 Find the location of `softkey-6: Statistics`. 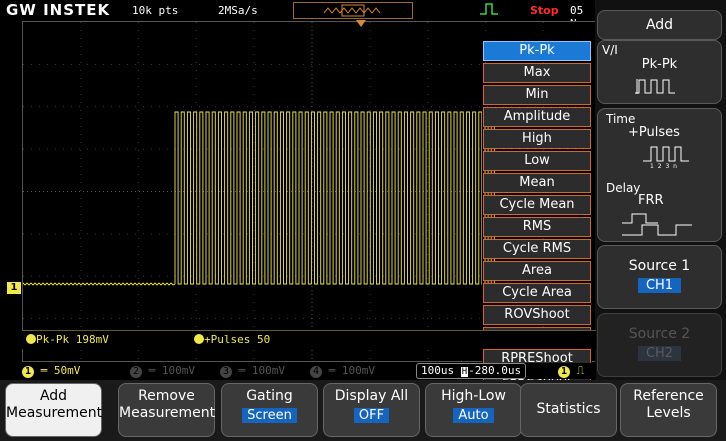

softkey-6: Statistics is located at coordinates (568, 410).